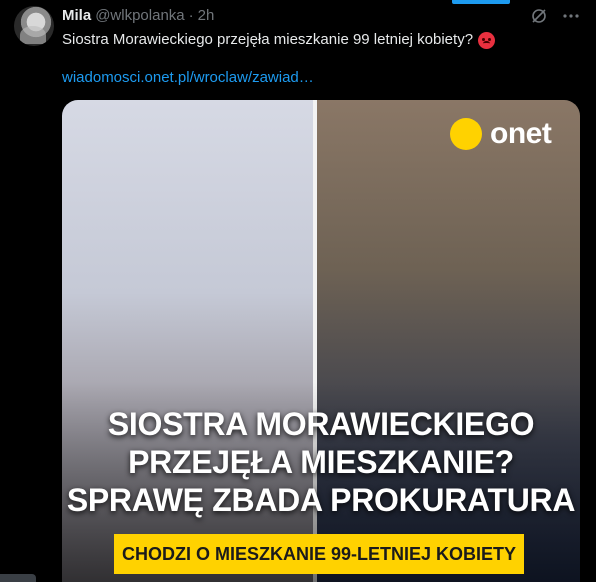 Image resolution: width=596 pixels, height=582 pixels. Describe the element at coordinates (487, 40) in the screenshot. I see `angry-face-icon` at that location.